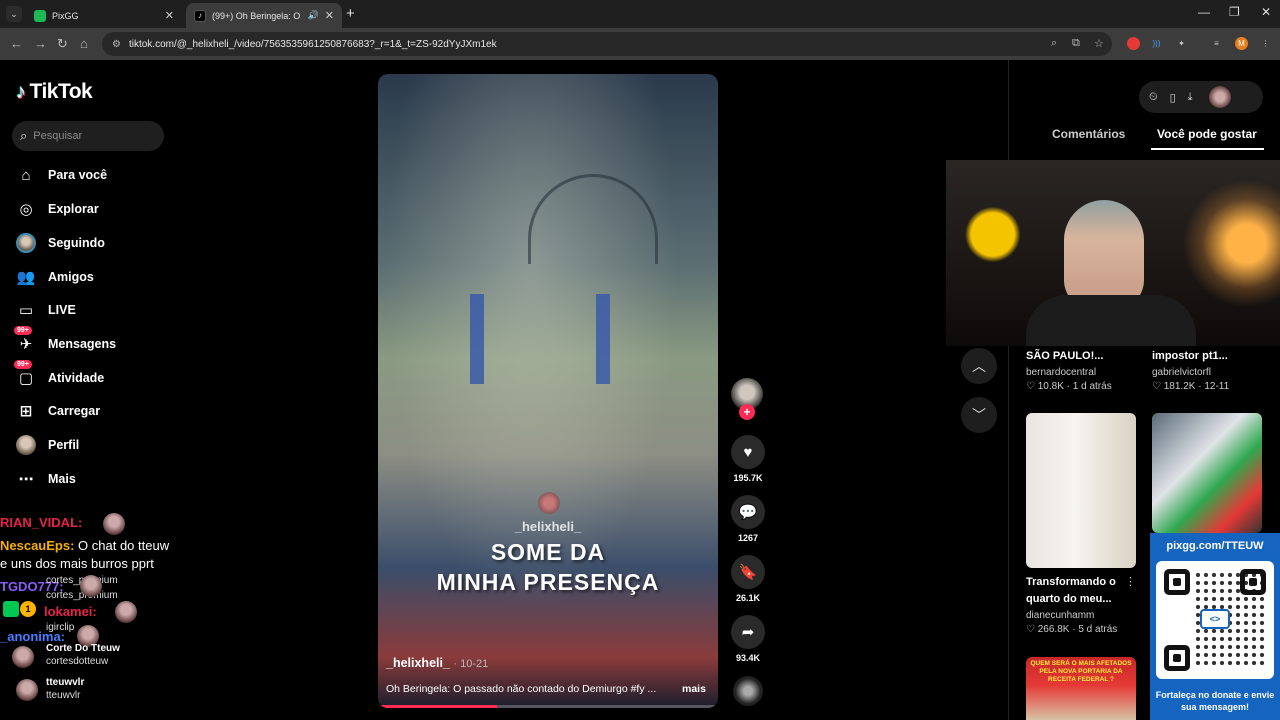 The height and width of the screenshot is (720, 1280). I want to click on like-count: 195.7K, so click(748, 478).